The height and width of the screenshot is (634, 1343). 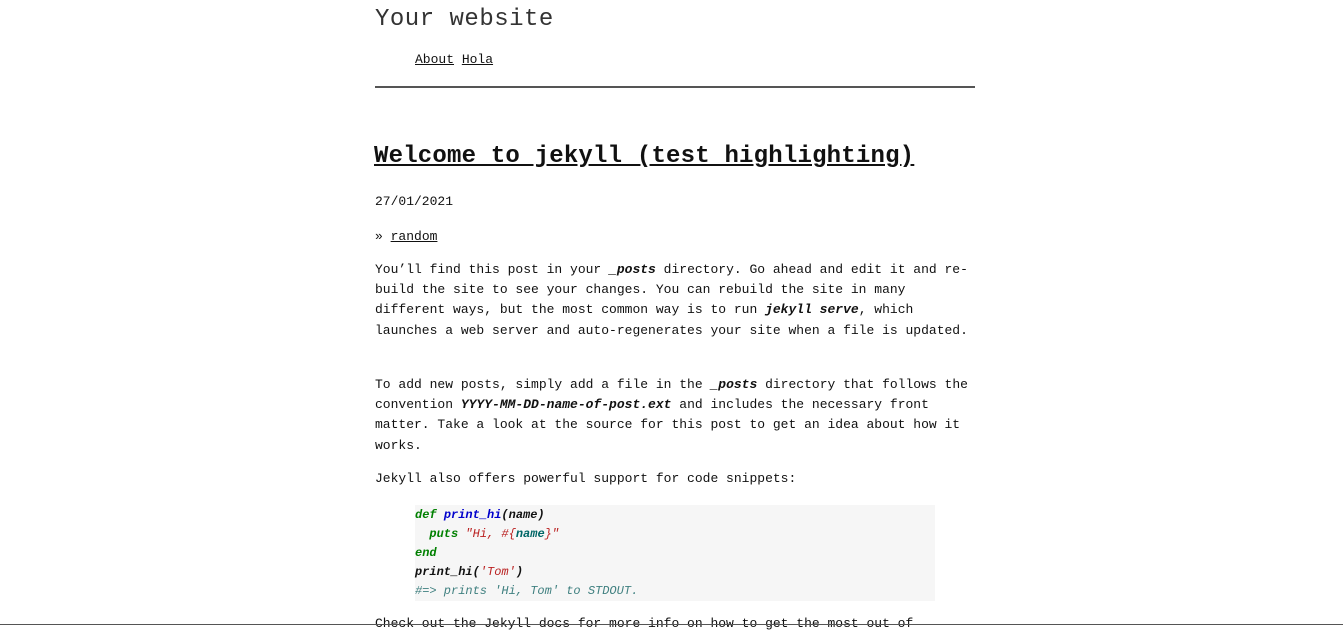 What do you see at coordinates (566, 405) in the screenshot?
I see `p2-convention-code: YYYY-MM-DD-name-of-post.ext` at bounding box center [566, 405].